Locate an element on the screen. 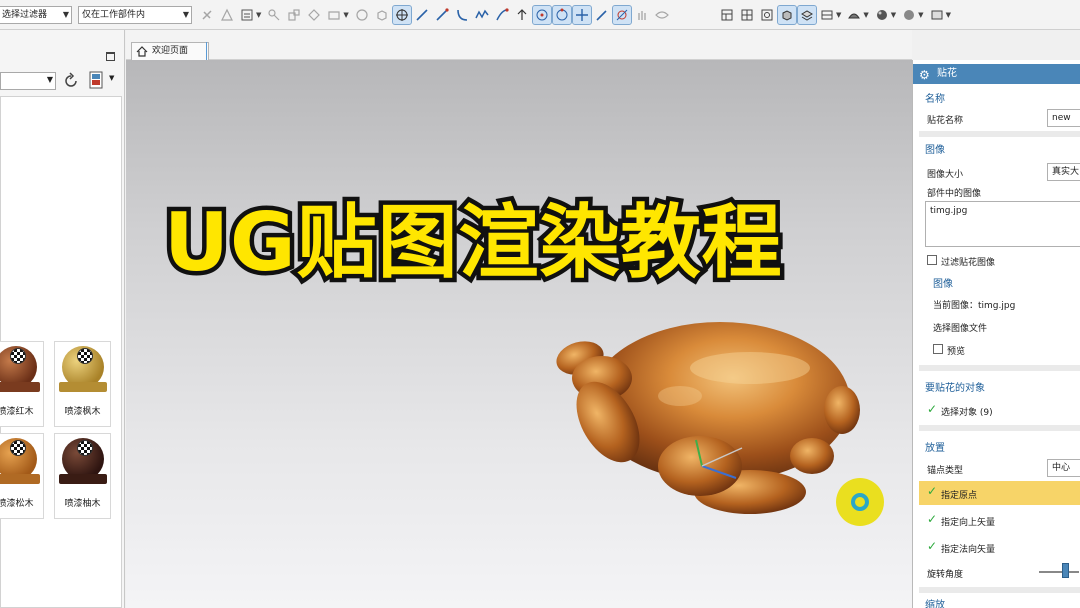  material-label: 喷漆松木 is located at coordinates (17, 504).